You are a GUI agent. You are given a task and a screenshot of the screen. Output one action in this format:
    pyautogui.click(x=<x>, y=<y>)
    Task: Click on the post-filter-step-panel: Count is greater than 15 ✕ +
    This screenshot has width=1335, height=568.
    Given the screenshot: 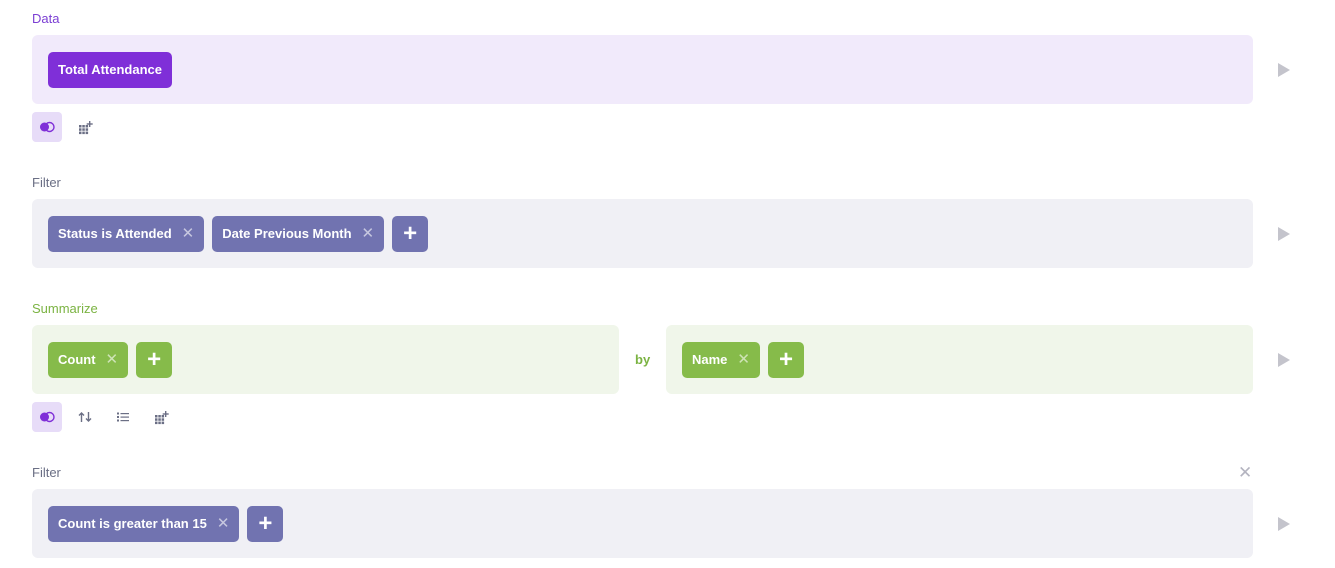 What is the action you would take?
    pyautogui.click(x=642, y=523)
    